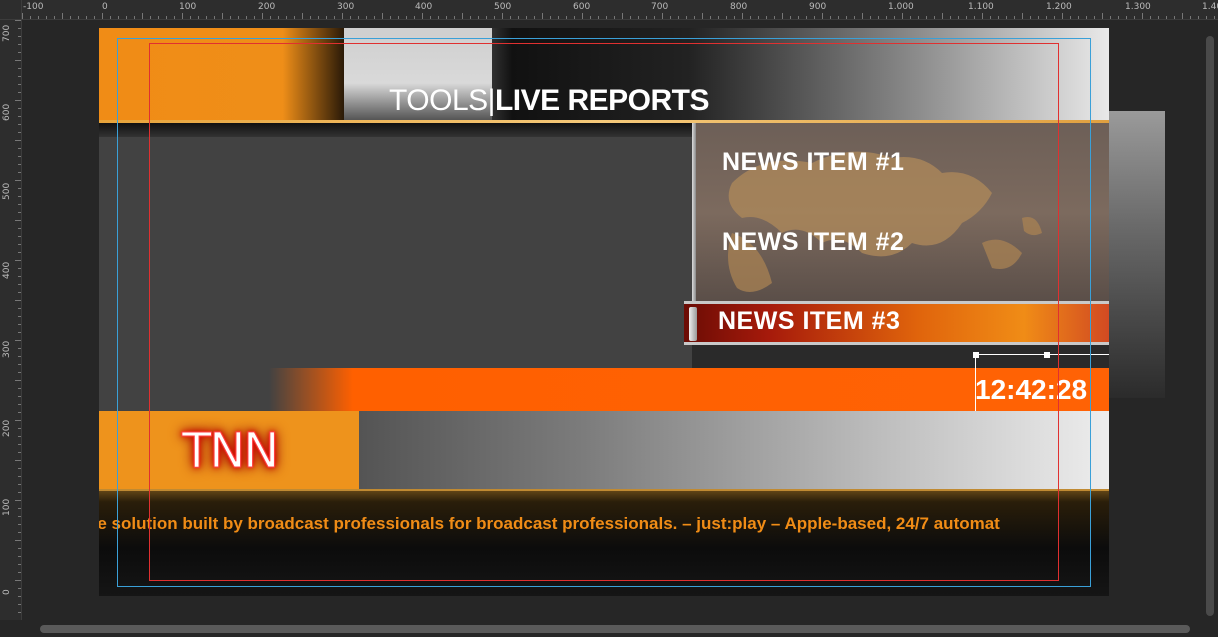 The image size is (1218, 637). What do you see at coordinates (981, 7) in the screenshot?
I see `ruler-label: 1.100` at bounding box center [981, 7].